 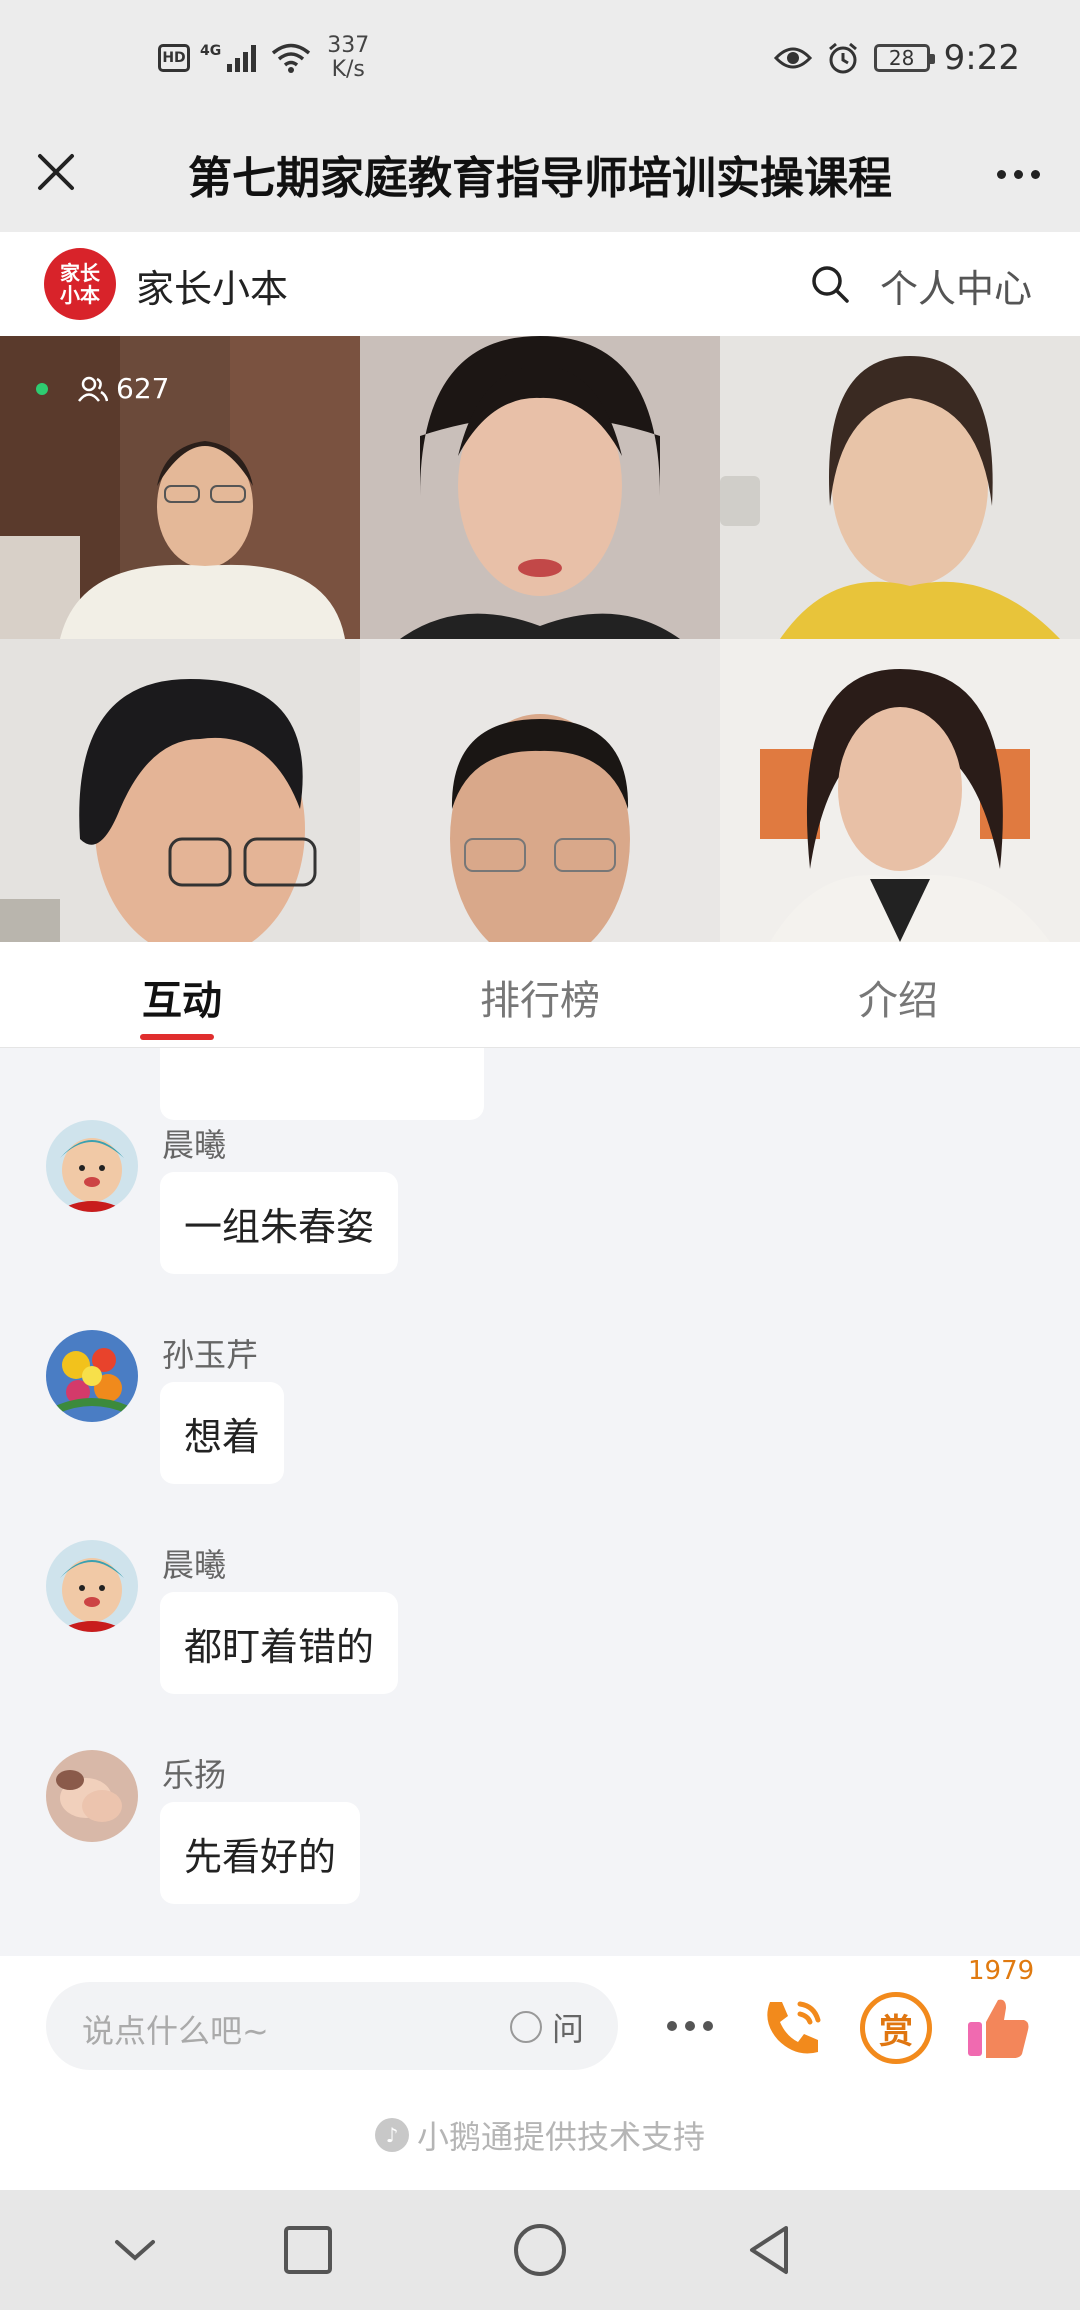 What do you see at coordinates (540, 60) in the screenshot?
I see `status-bar: HD 4G 337 K/s 28 9:22` at bounding box center [540, 60].